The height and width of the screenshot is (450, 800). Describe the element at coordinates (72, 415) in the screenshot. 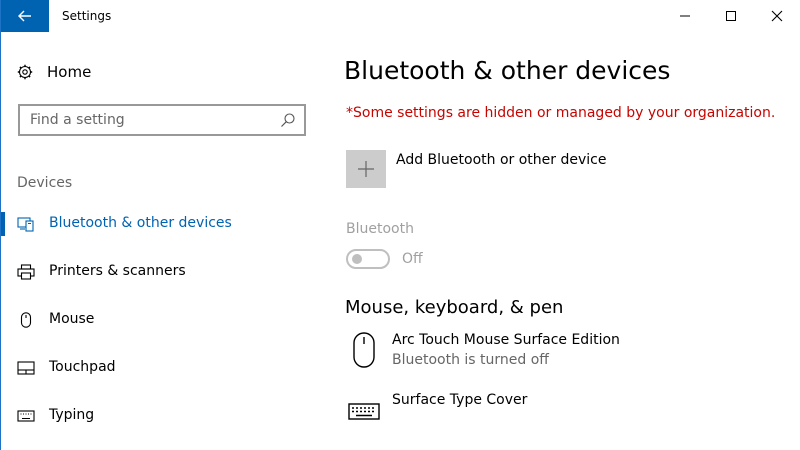

I see `sidebar-item-label: Typing` at that location.